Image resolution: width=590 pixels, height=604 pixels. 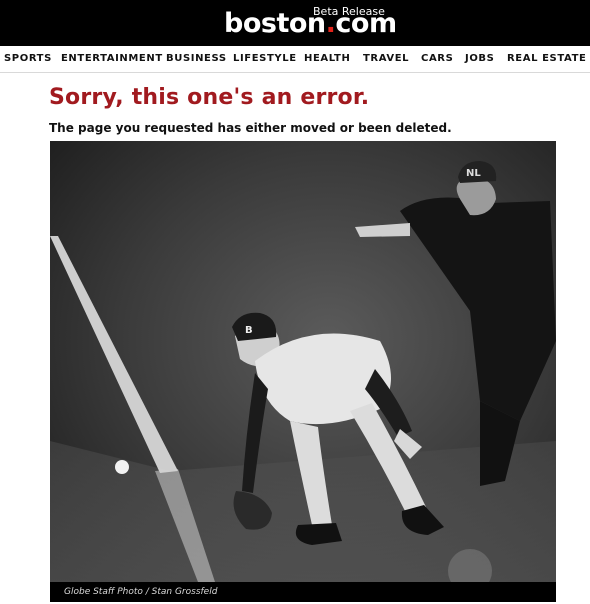 What do you see at coordinates (327, 59) in the screenshot?
I see `nav-health: HEALTH` at bounding box center [327, 59].